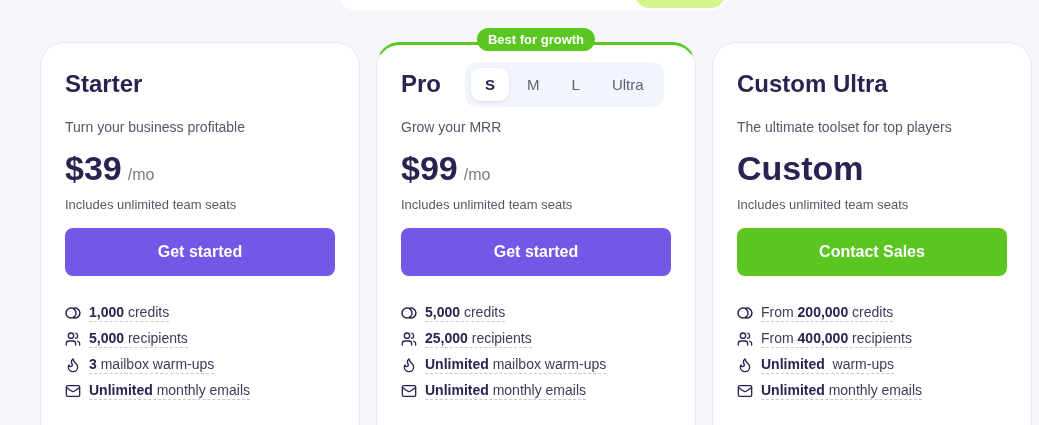 The image size is (1039, 425). Describe the element at coordinates (627, 84) in the screenshot. I see `size-tab: Ultra` at that location.